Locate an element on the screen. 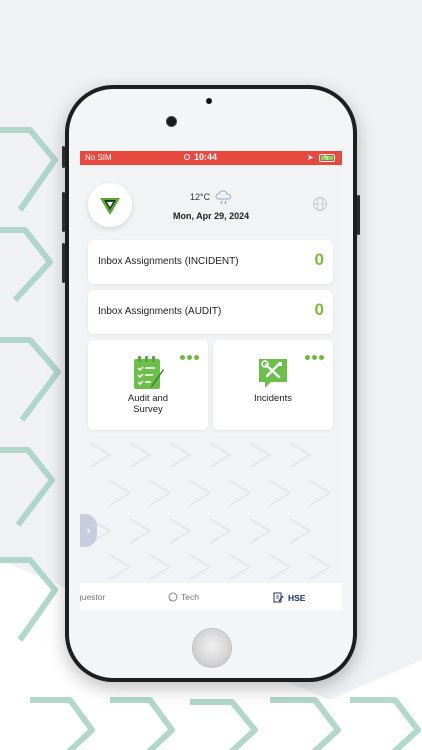 The height and width of the screenshot is (750, 422). temperature-label: 12°C is located at coordinates (200, 197).